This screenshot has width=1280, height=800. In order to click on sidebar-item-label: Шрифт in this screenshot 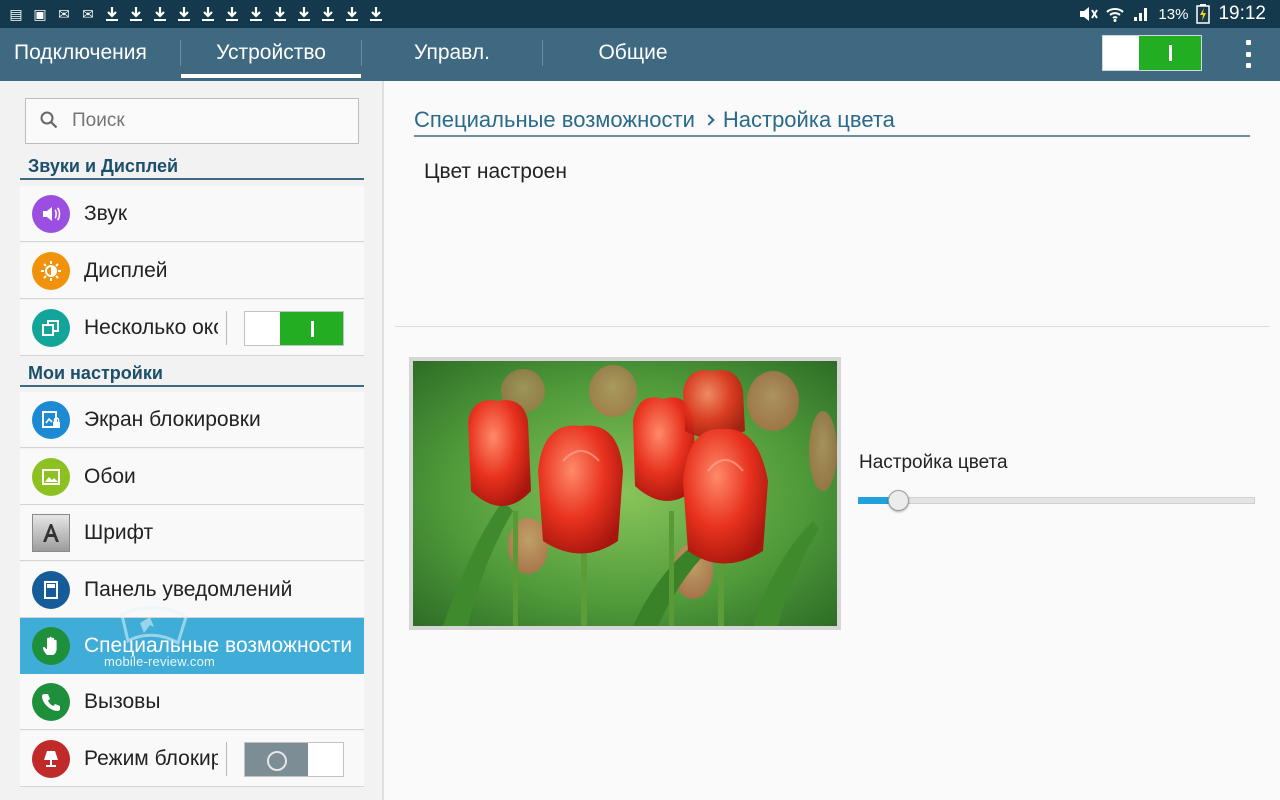, I will do `click(119, 532)`.